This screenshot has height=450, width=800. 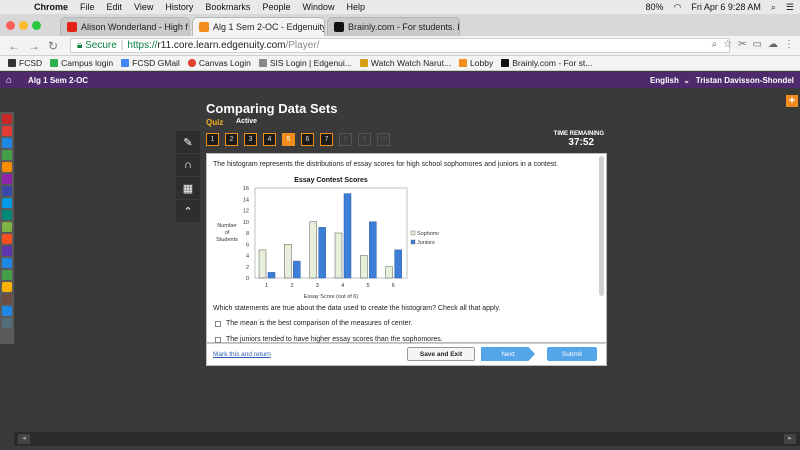 What do you see at coordinates (715, 44) in the screenshot?
I see `zoom-icon: ⌕` at bounding box center [715, 44].